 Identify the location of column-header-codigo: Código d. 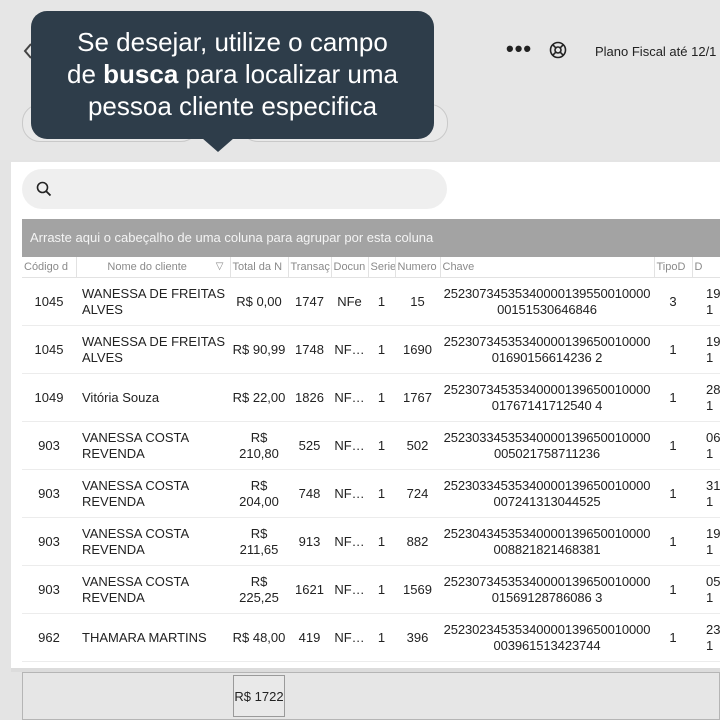
(49, 267).